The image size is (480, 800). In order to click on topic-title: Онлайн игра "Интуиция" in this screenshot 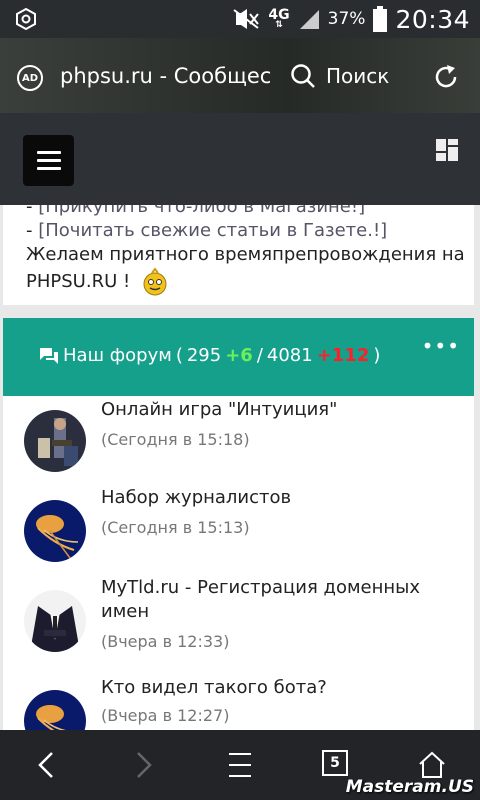, I will do `click(271, 410)`.